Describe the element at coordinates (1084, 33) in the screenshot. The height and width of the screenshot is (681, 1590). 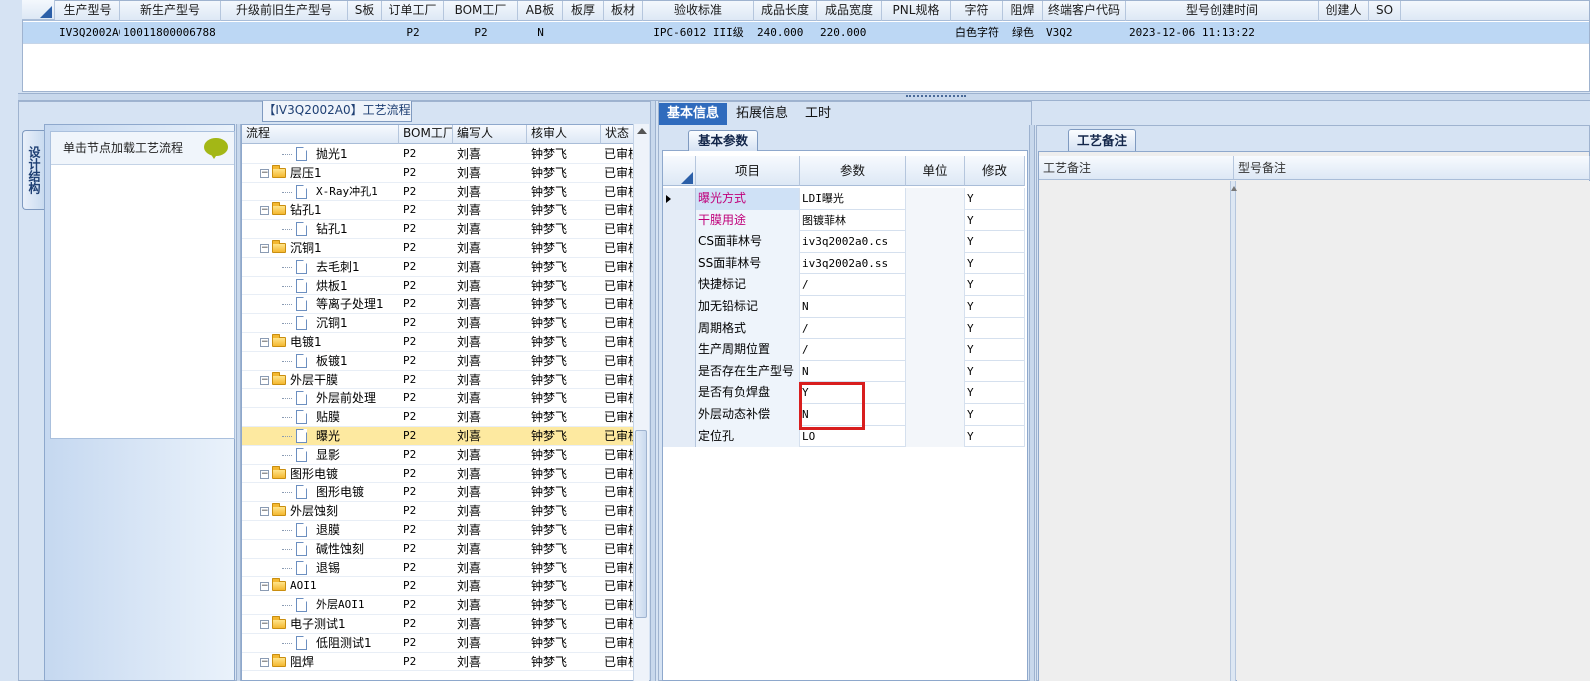
I see `table-cell: V3Q2` at that location.